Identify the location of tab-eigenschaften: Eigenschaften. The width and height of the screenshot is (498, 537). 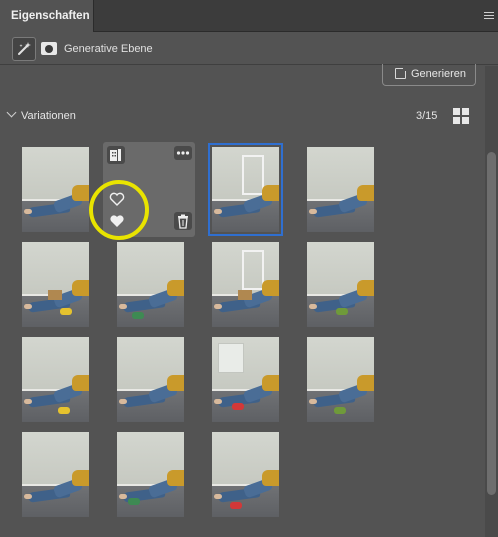
(47, 16).